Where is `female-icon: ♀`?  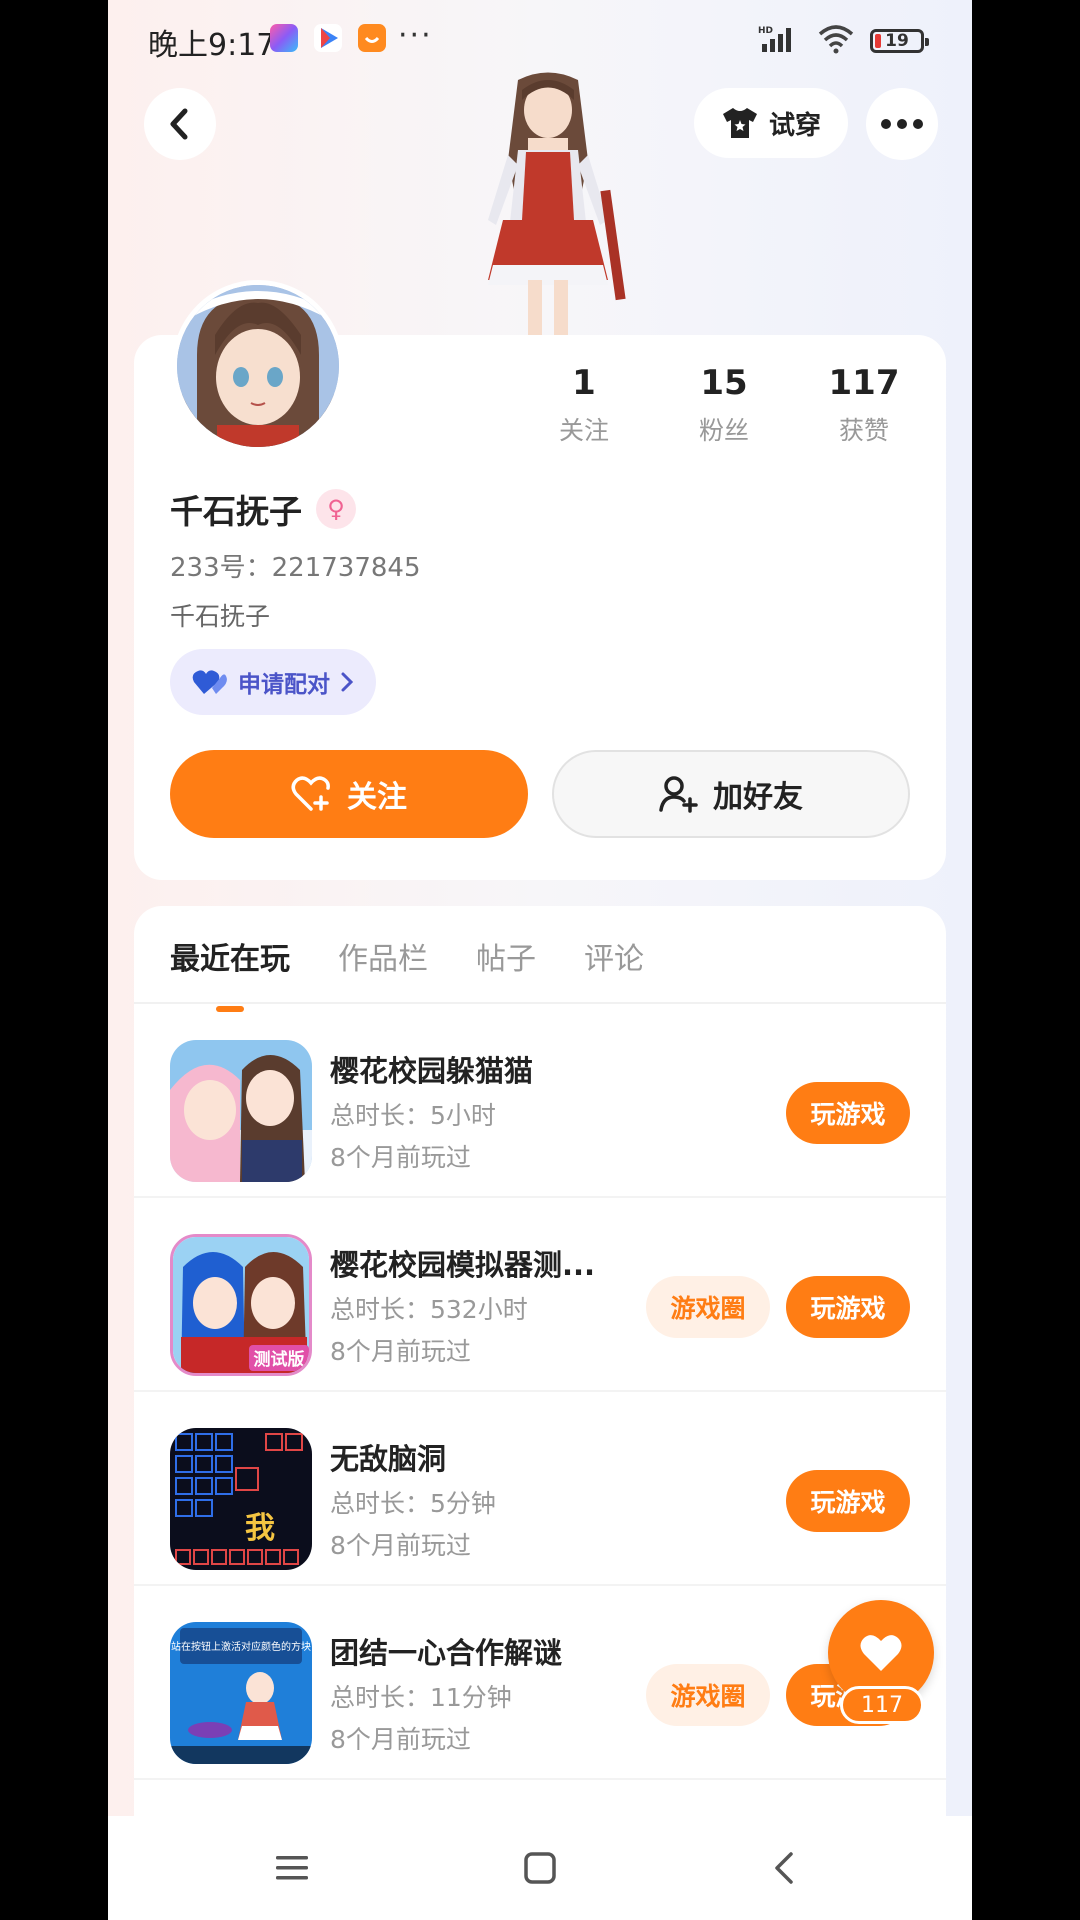
female-icon: ♀ is located at coordinates (336, 509).